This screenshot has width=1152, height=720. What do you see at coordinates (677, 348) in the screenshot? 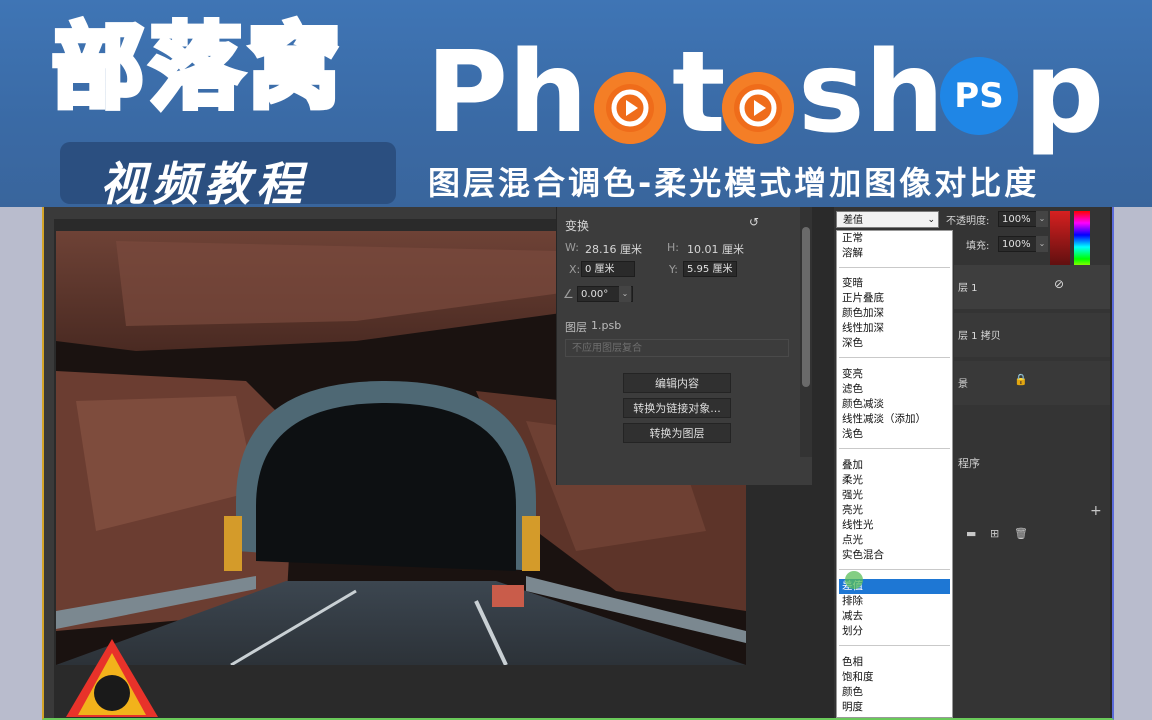
I see `layer-comp-select: 不应用图层复合` at bounding box center [677, 348].